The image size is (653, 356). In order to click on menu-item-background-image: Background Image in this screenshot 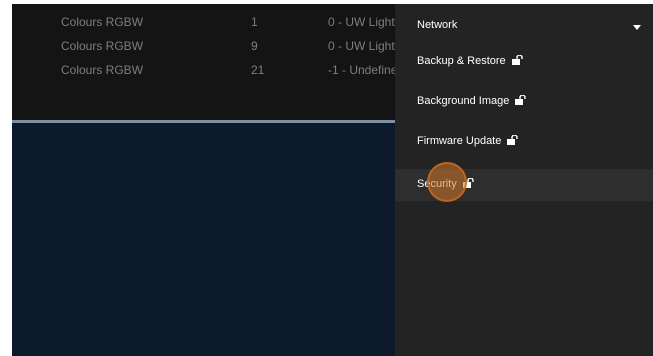, I will do `click(524, 102)`.